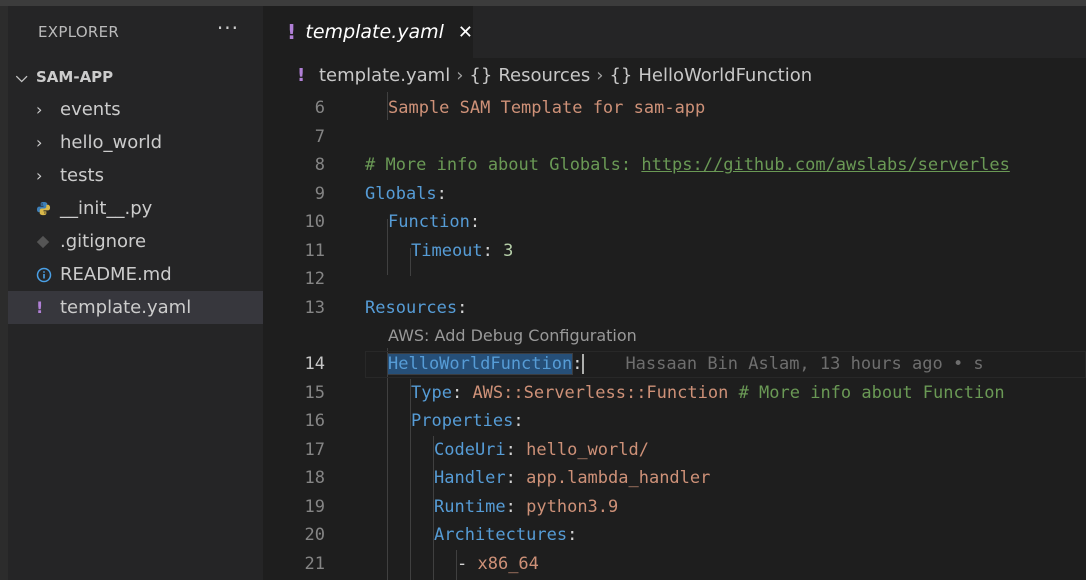 The width and height of the screenshot is (1086, 580). Describe the element at coordinates (462, 421) in the screenshot. I see `code-token: Properties` at that location.